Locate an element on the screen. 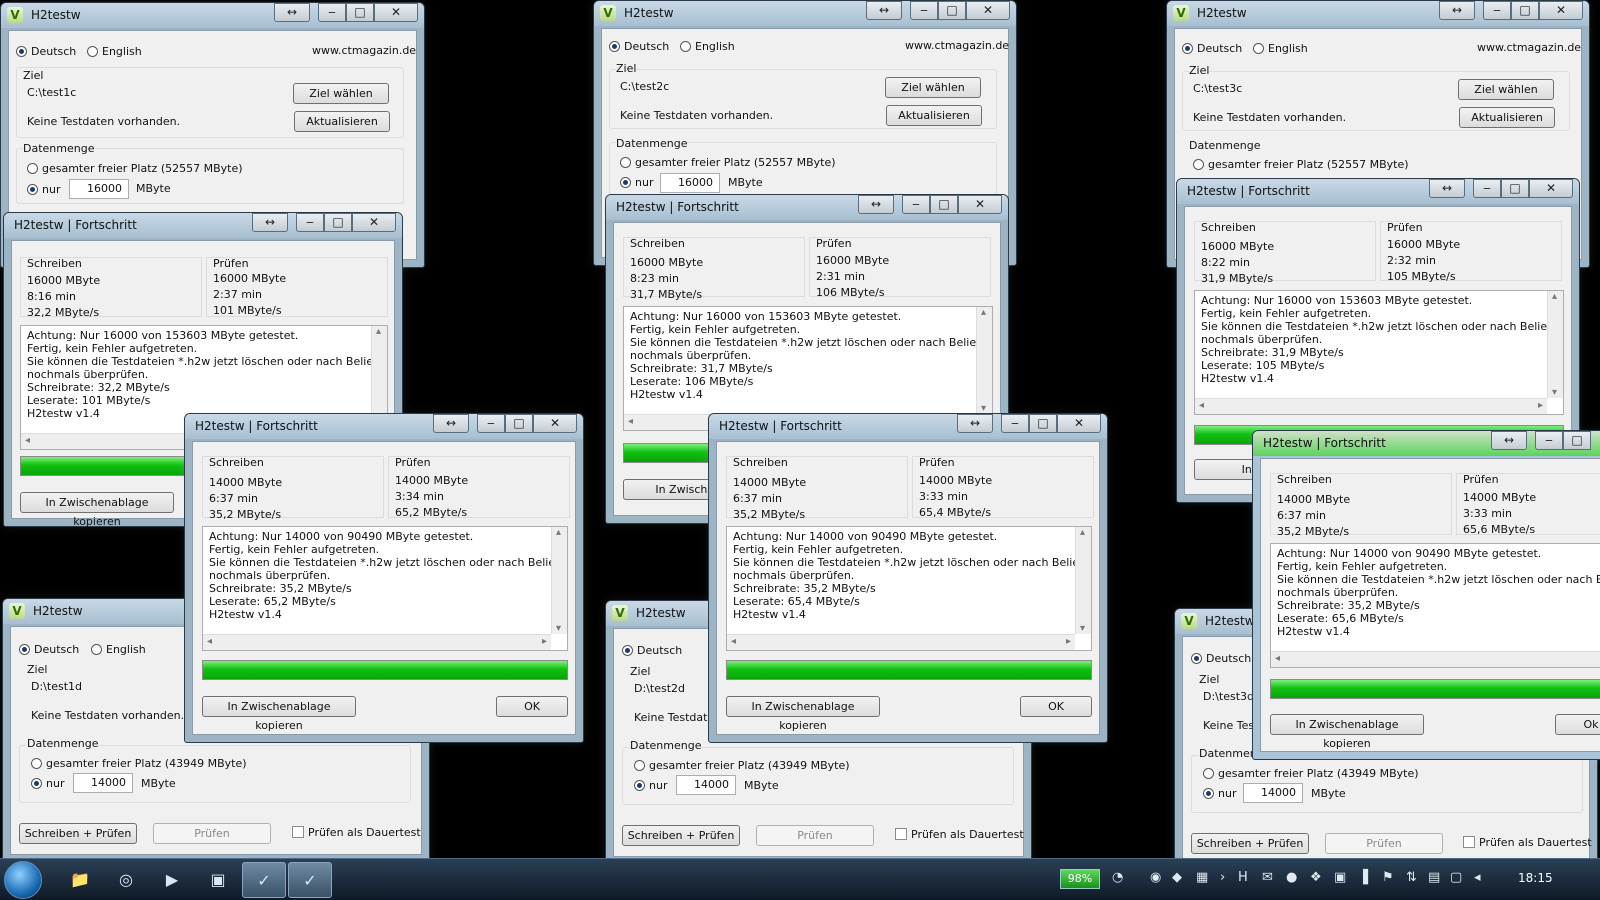 This screenshot has height=900, width=1600. network-icon: ● is located at coordinates (1291, 877).